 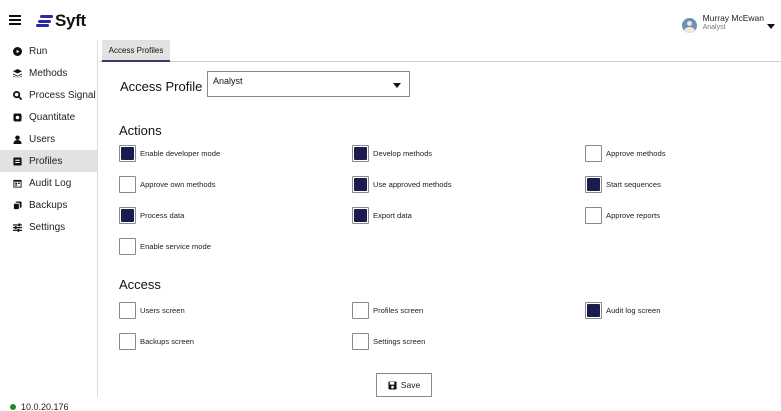 I want to click on sidebar-item-label: Quantitate, so click(x=52, y=117).